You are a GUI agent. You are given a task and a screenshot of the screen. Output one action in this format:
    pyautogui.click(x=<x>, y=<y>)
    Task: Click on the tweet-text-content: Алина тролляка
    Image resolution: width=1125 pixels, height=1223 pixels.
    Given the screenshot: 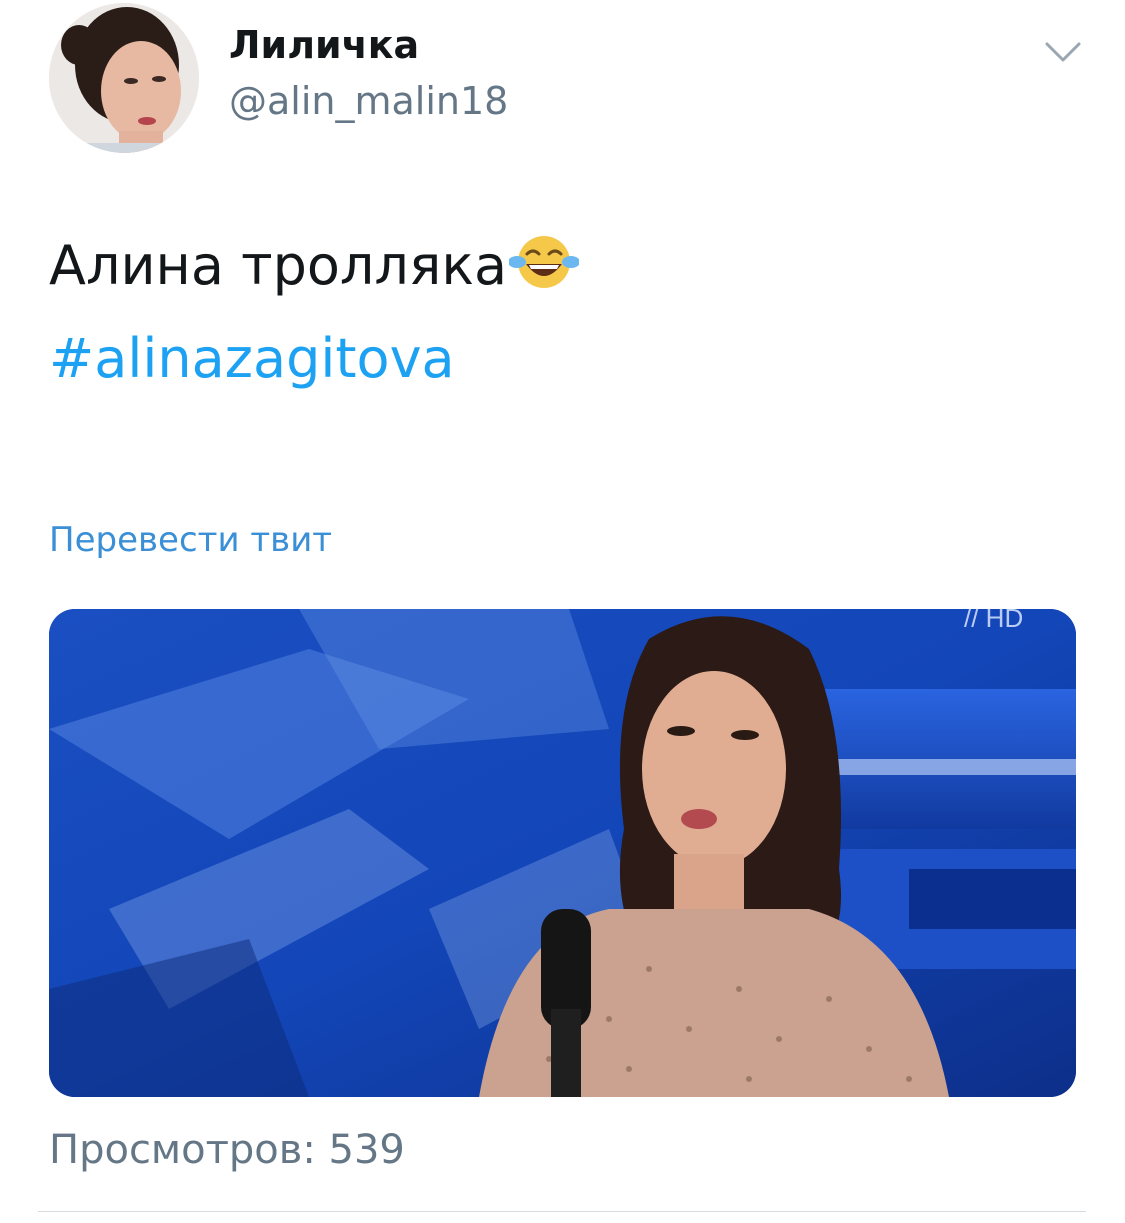 What is the action you would take?
    pyautogui.click(x=278, y=265)
    